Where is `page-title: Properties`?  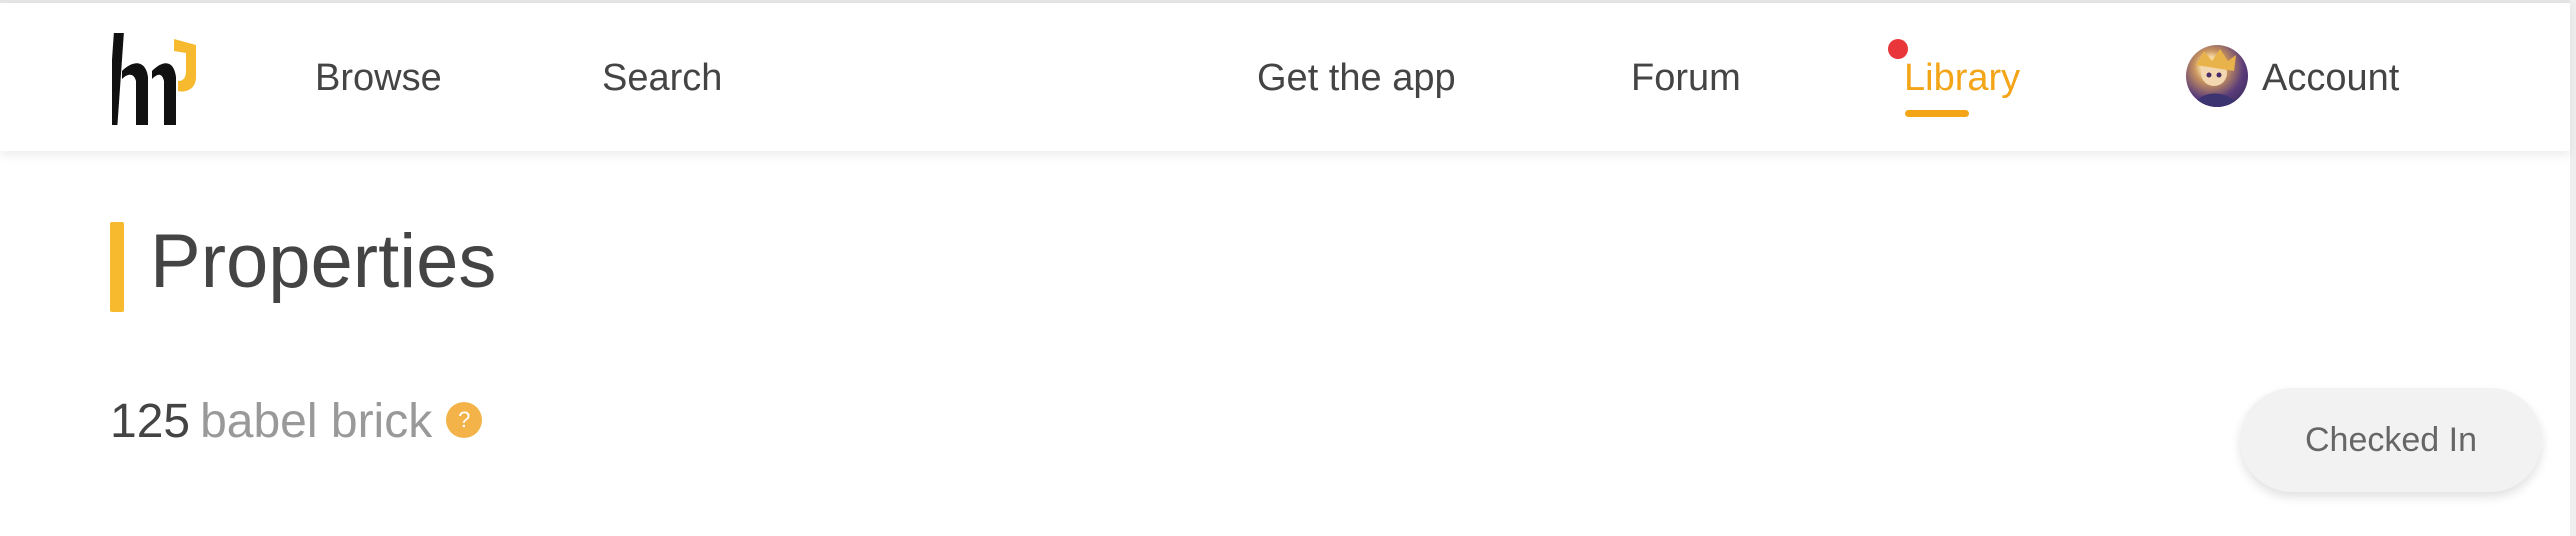 page-title: Properties is located at coordinates (323, 261).